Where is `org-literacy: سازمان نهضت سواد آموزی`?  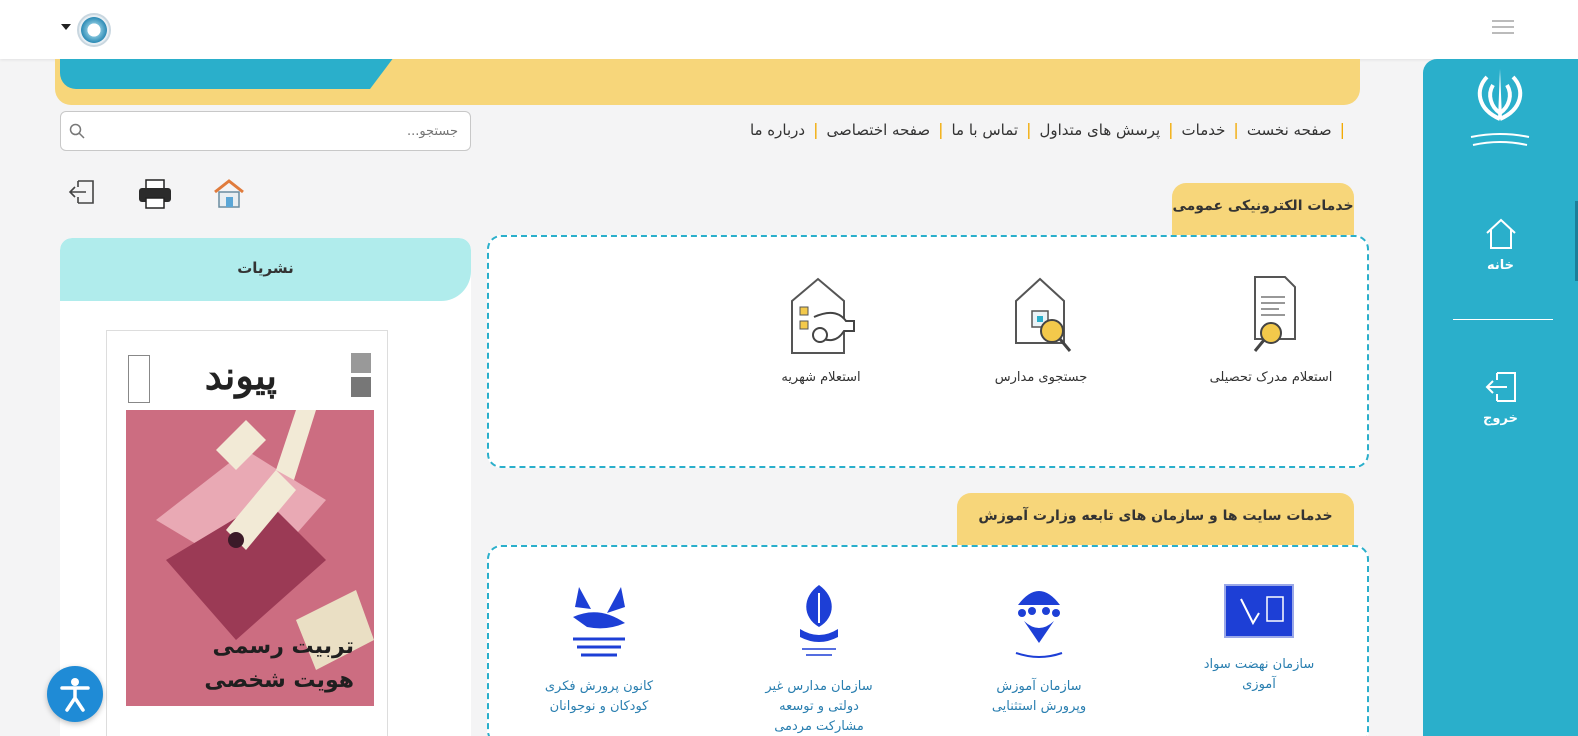 org-literacy: سازمان نهضت سواد آموزی is located at coordinates (1259, 639).